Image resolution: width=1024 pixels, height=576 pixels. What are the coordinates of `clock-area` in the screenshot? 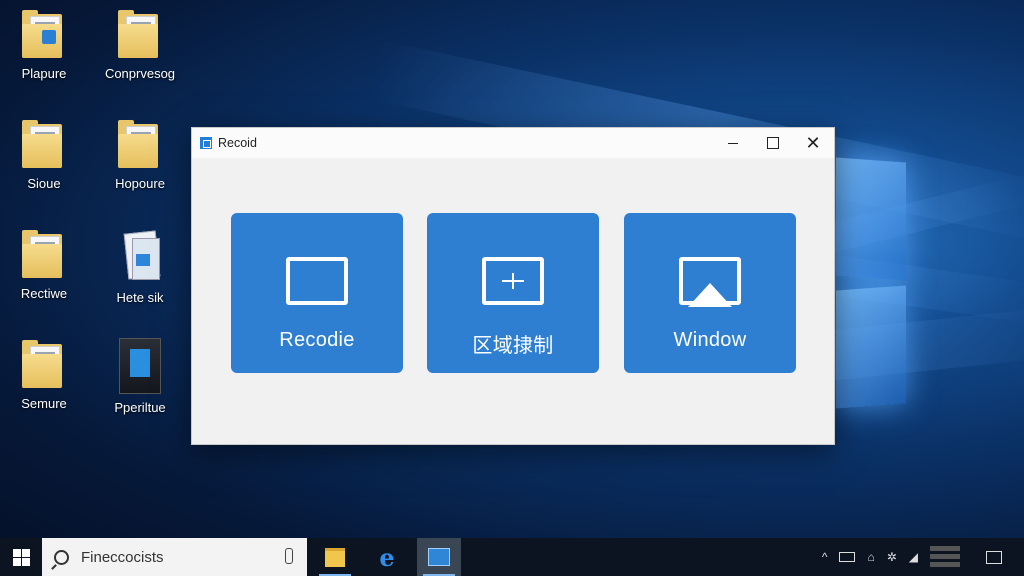 It's located at (945, 557).